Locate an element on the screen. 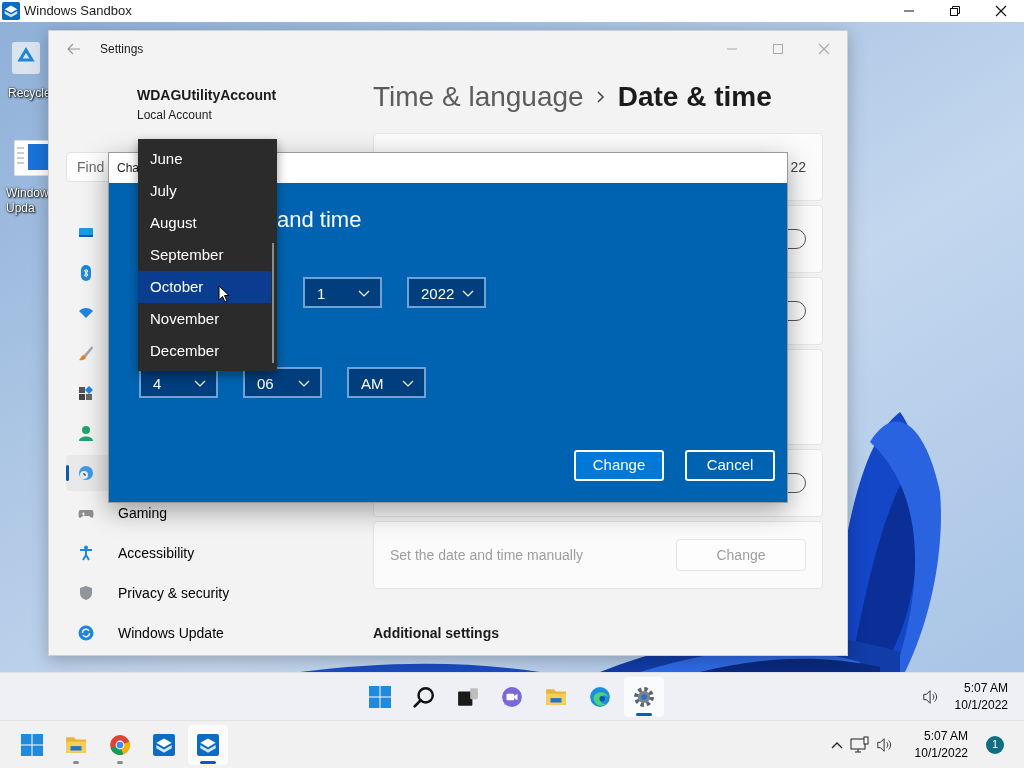 Image resolution: width=1024 pixels, height=768 pixels. card-label: Set the date and time manually is located at coordinates (486, 555).